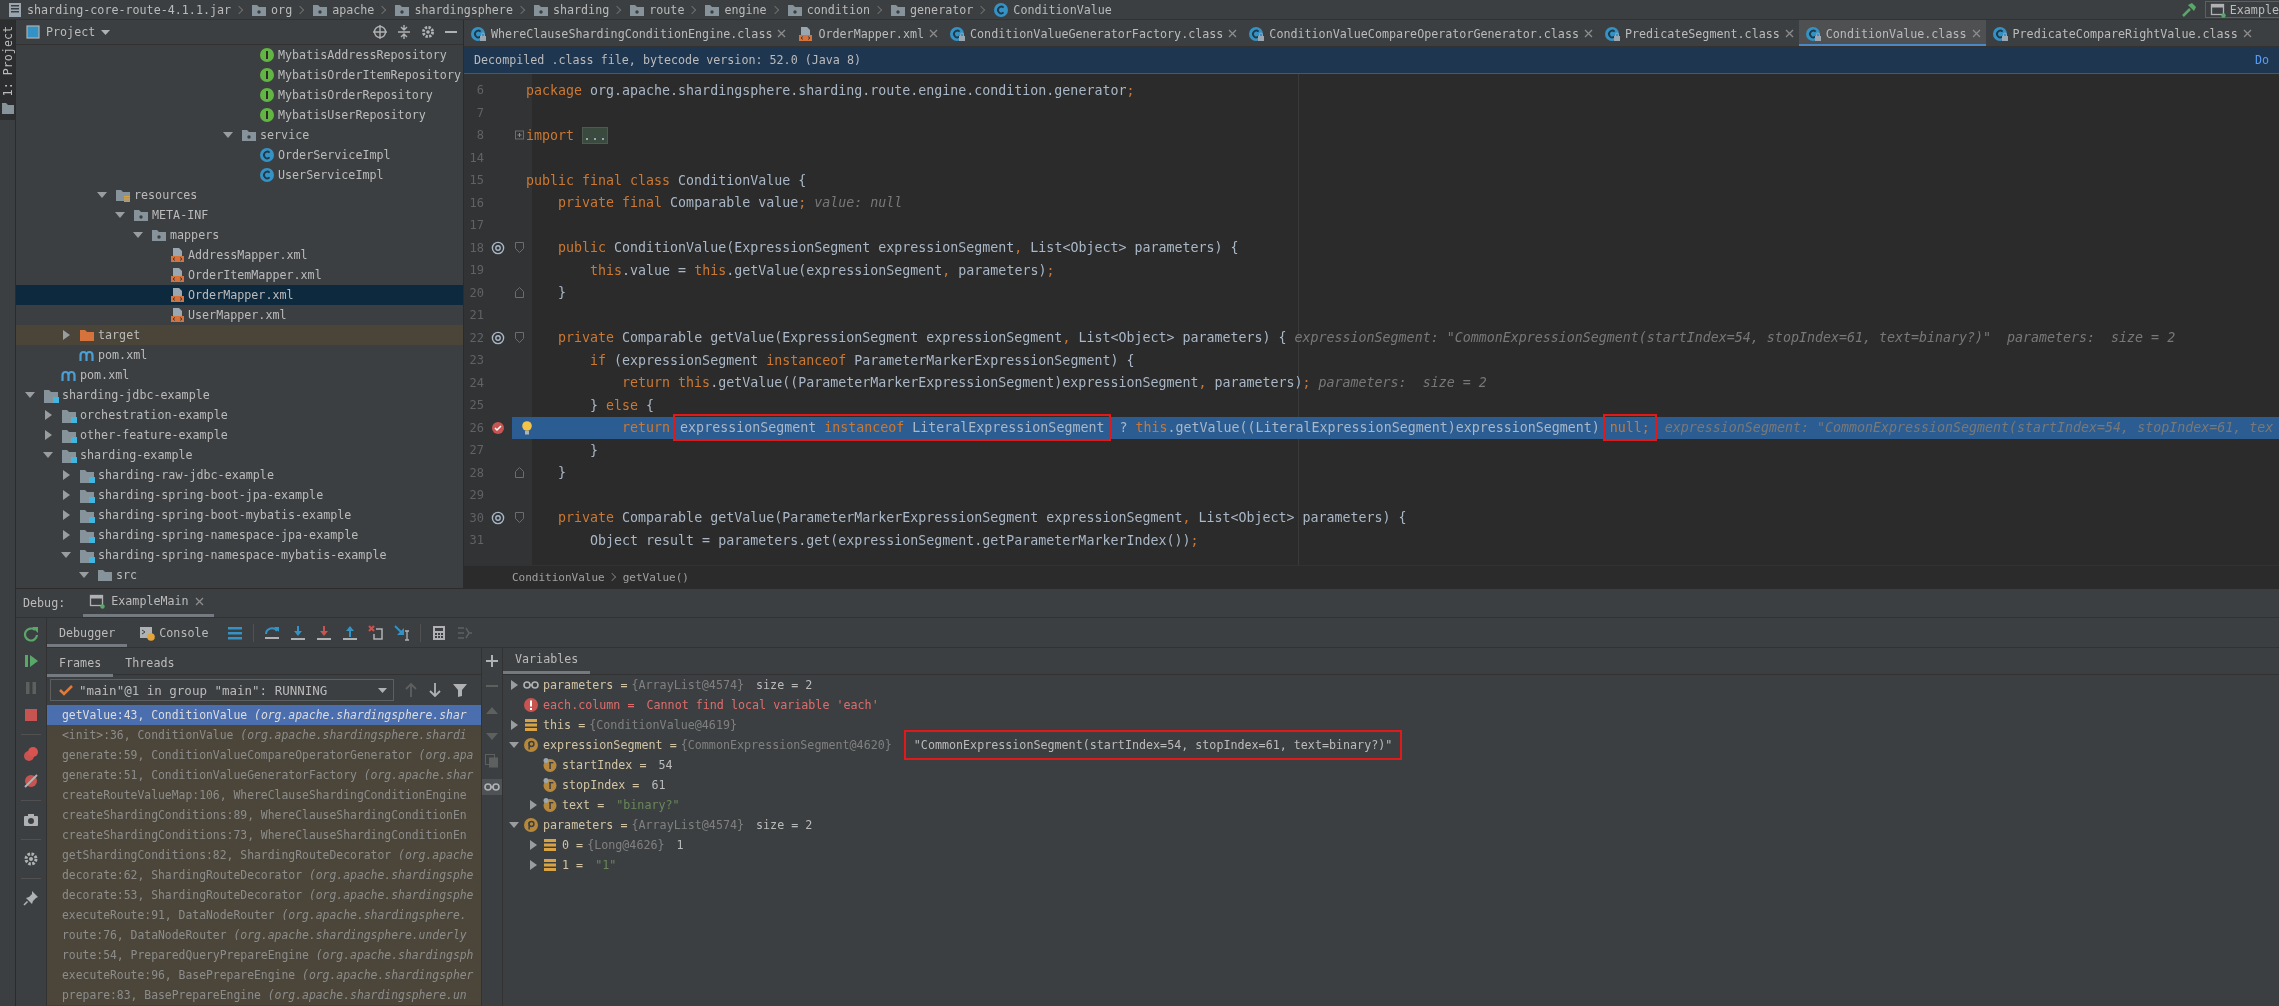  What do you see at coordinates (239, 435) in the screenshot?
I see `tree-item: other-feature-example` at bounding box center [239, 435].